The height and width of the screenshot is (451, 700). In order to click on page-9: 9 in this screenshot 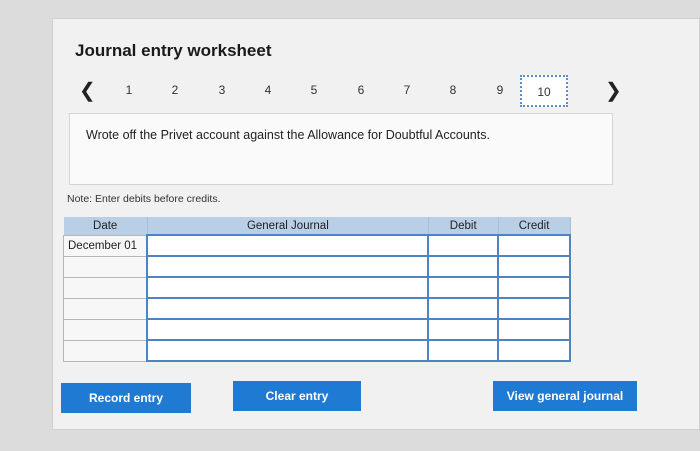, I will do `click(500, 90)`.